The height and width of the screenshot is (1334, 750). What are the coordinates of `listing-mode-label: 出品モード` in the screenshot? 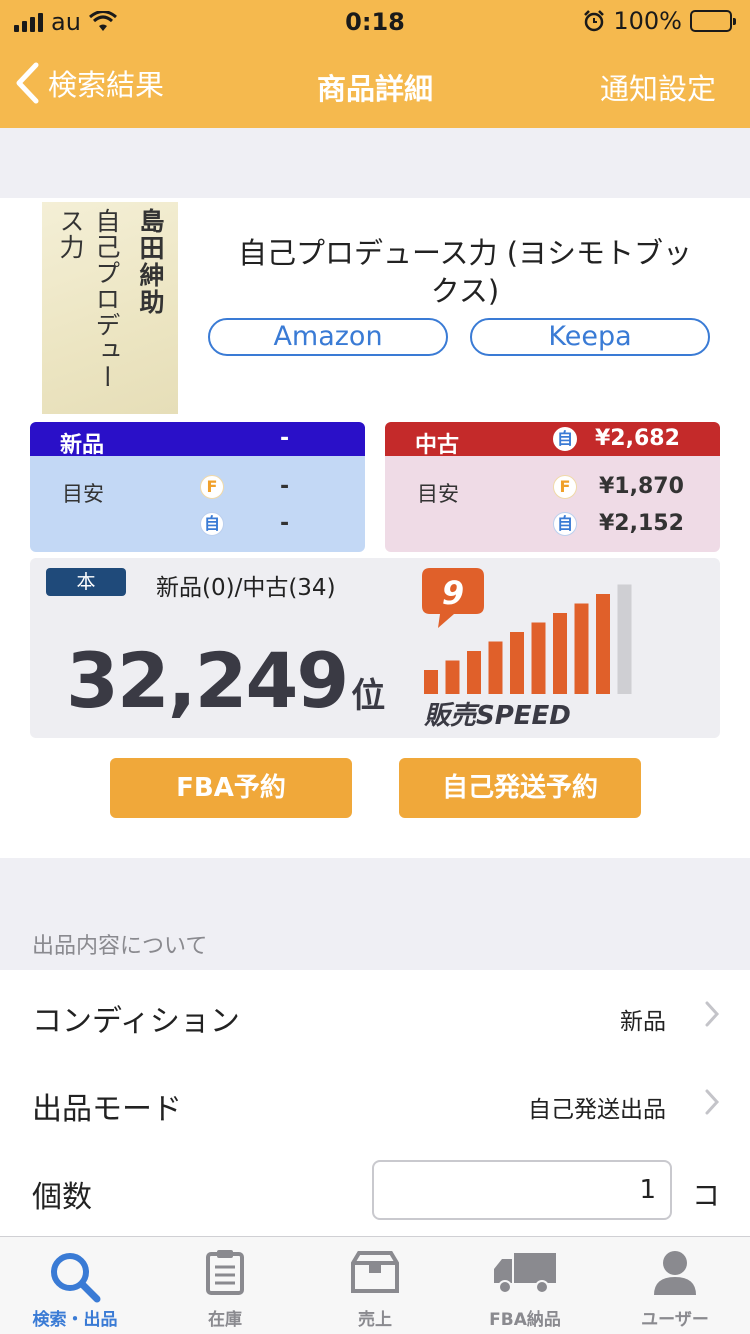 It's located at (107, 1109).